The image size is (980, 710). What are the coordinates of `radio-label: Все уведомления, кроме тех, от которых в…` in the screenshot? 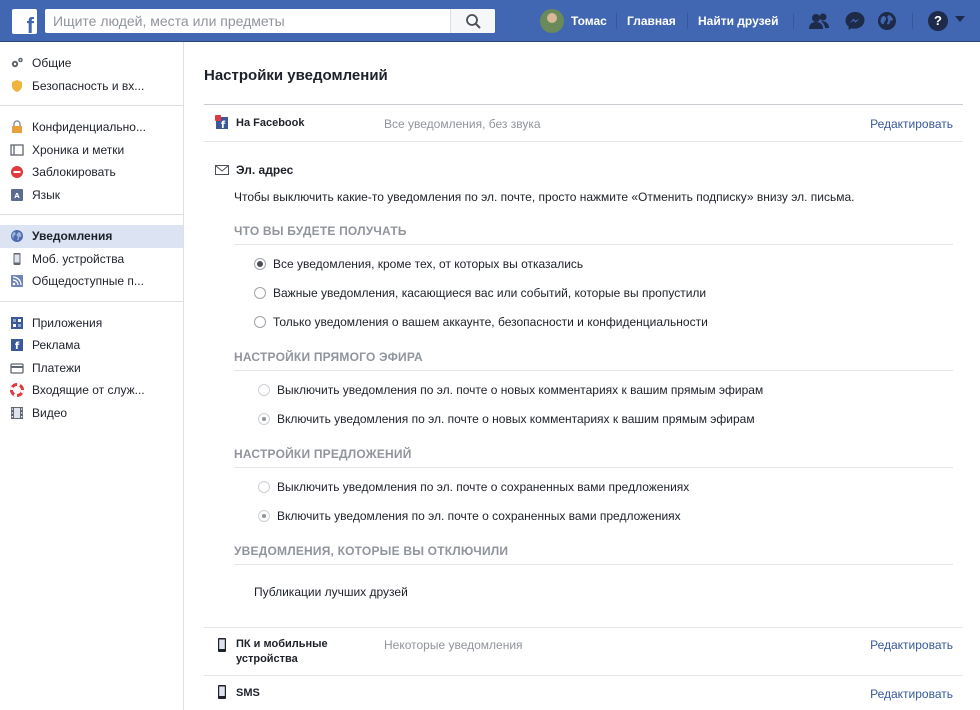 It's located at (428, 264).